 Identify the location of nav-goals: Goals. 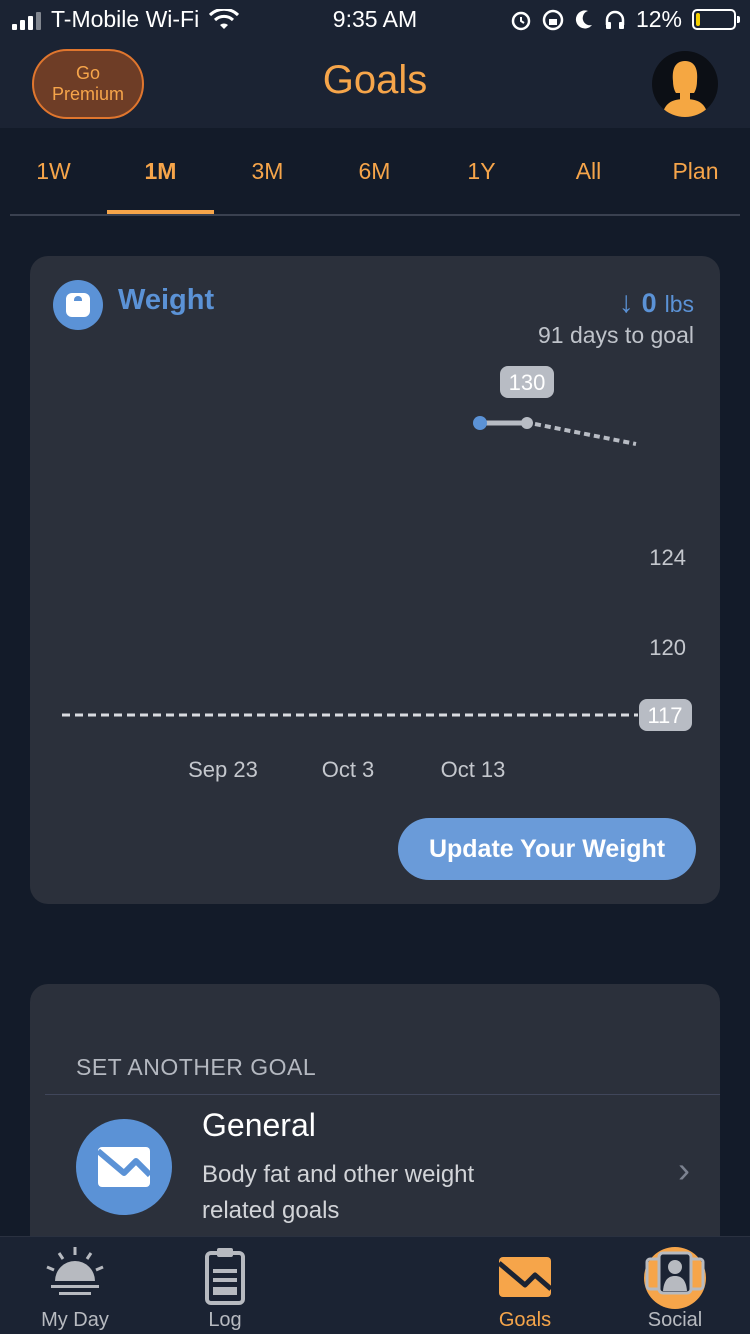
(525, 1285).